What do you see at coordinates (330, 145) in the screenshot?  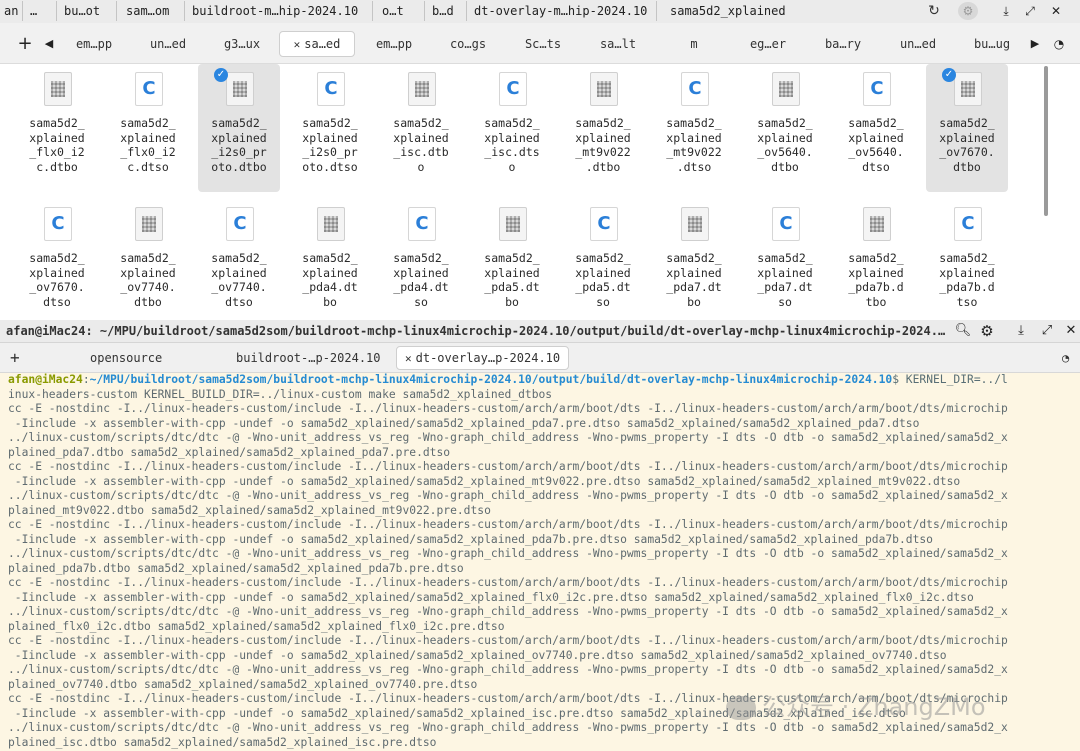 I see `file-name: sama5d2_ xplained _i2s0_pr oto.dtso` at bounding box center [330, 145].